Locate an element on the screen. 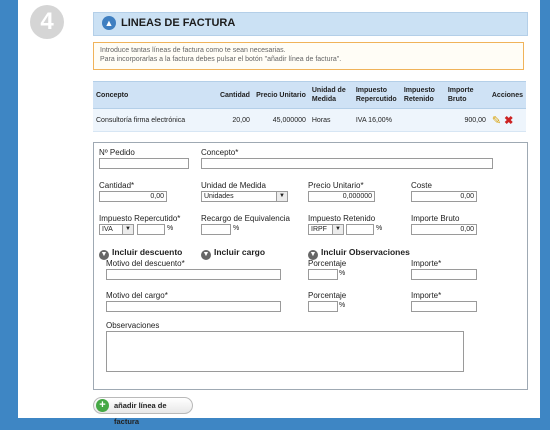 The image size is (550, 430). col-header-impuesto-ret: Impuesto Retenido is located at coordinates (422, 95).